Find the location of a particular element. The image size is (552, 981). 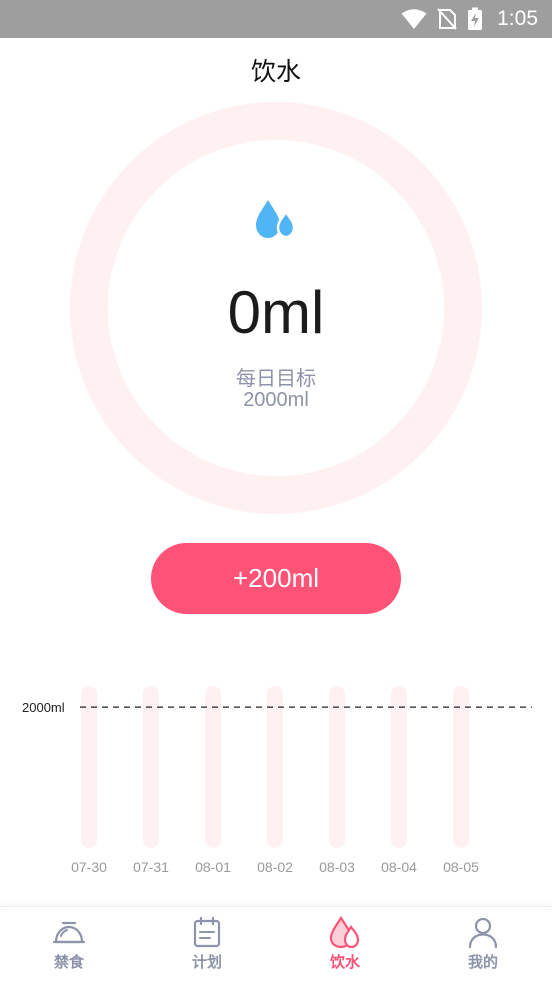

page-title: 饮水 is located at coordinates (275, 71).